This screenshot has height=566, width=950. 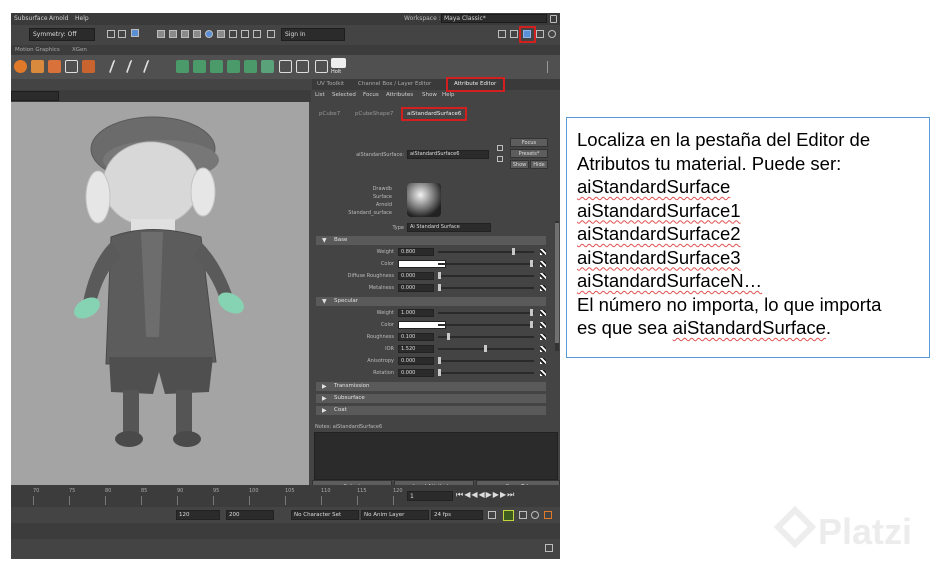 What do you see at coordinates (320, 95) in the screenshot?
I see `menu-list: List` at bounding box center [320, 95].